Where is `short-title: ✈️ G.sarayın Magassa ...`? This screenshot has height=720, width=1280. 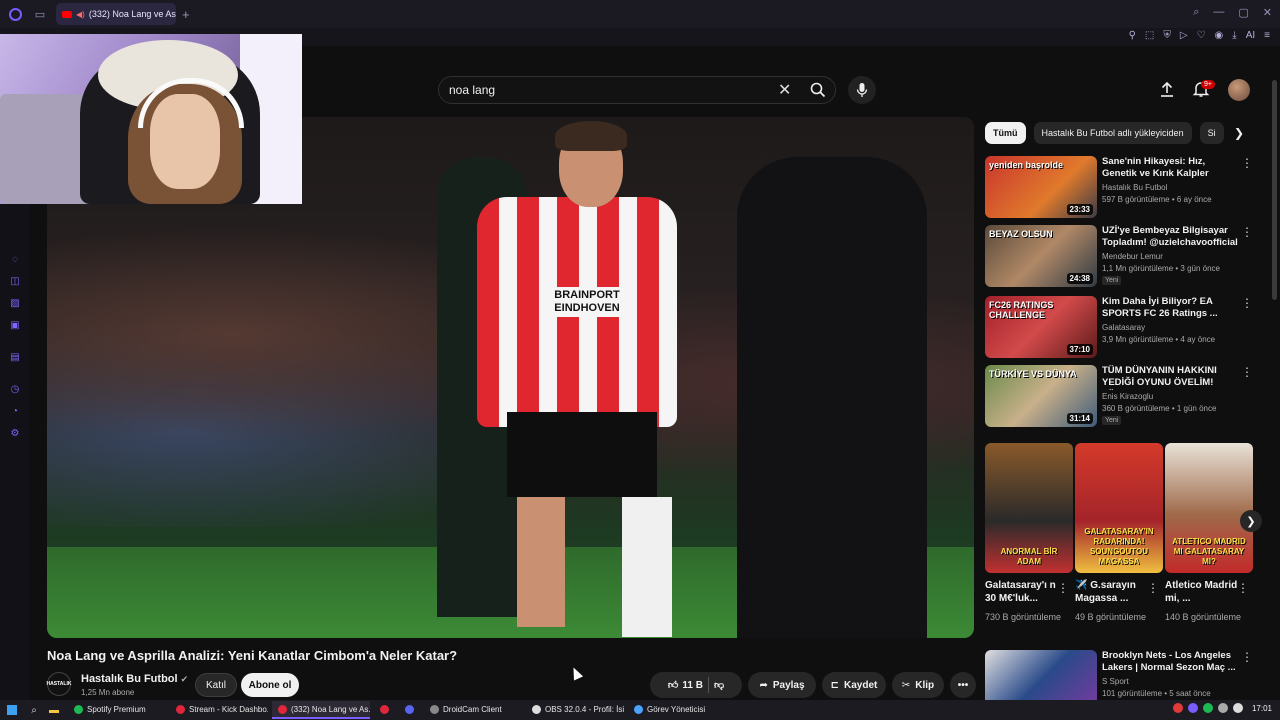
short-title: ✈️ G.sarayın Magassa ... is located at coordinates (1115, 592).